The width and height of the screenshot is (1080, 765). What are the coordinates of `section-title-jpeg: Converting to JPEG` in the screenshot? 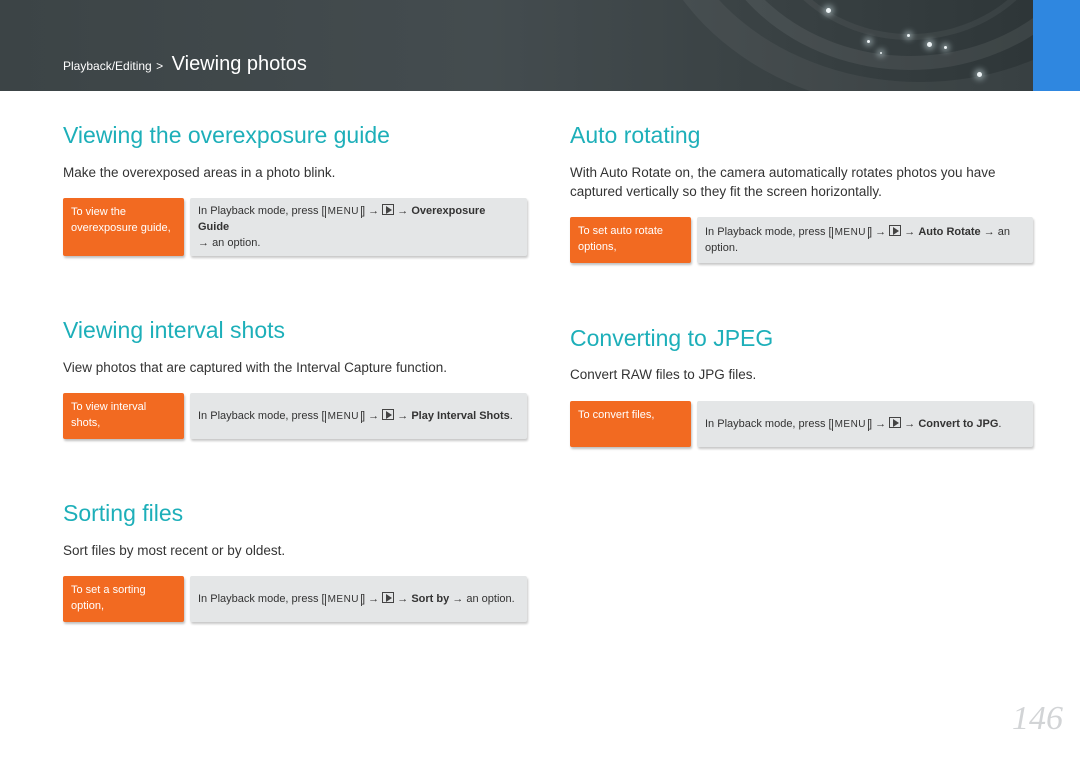 It's located at (672, 338).